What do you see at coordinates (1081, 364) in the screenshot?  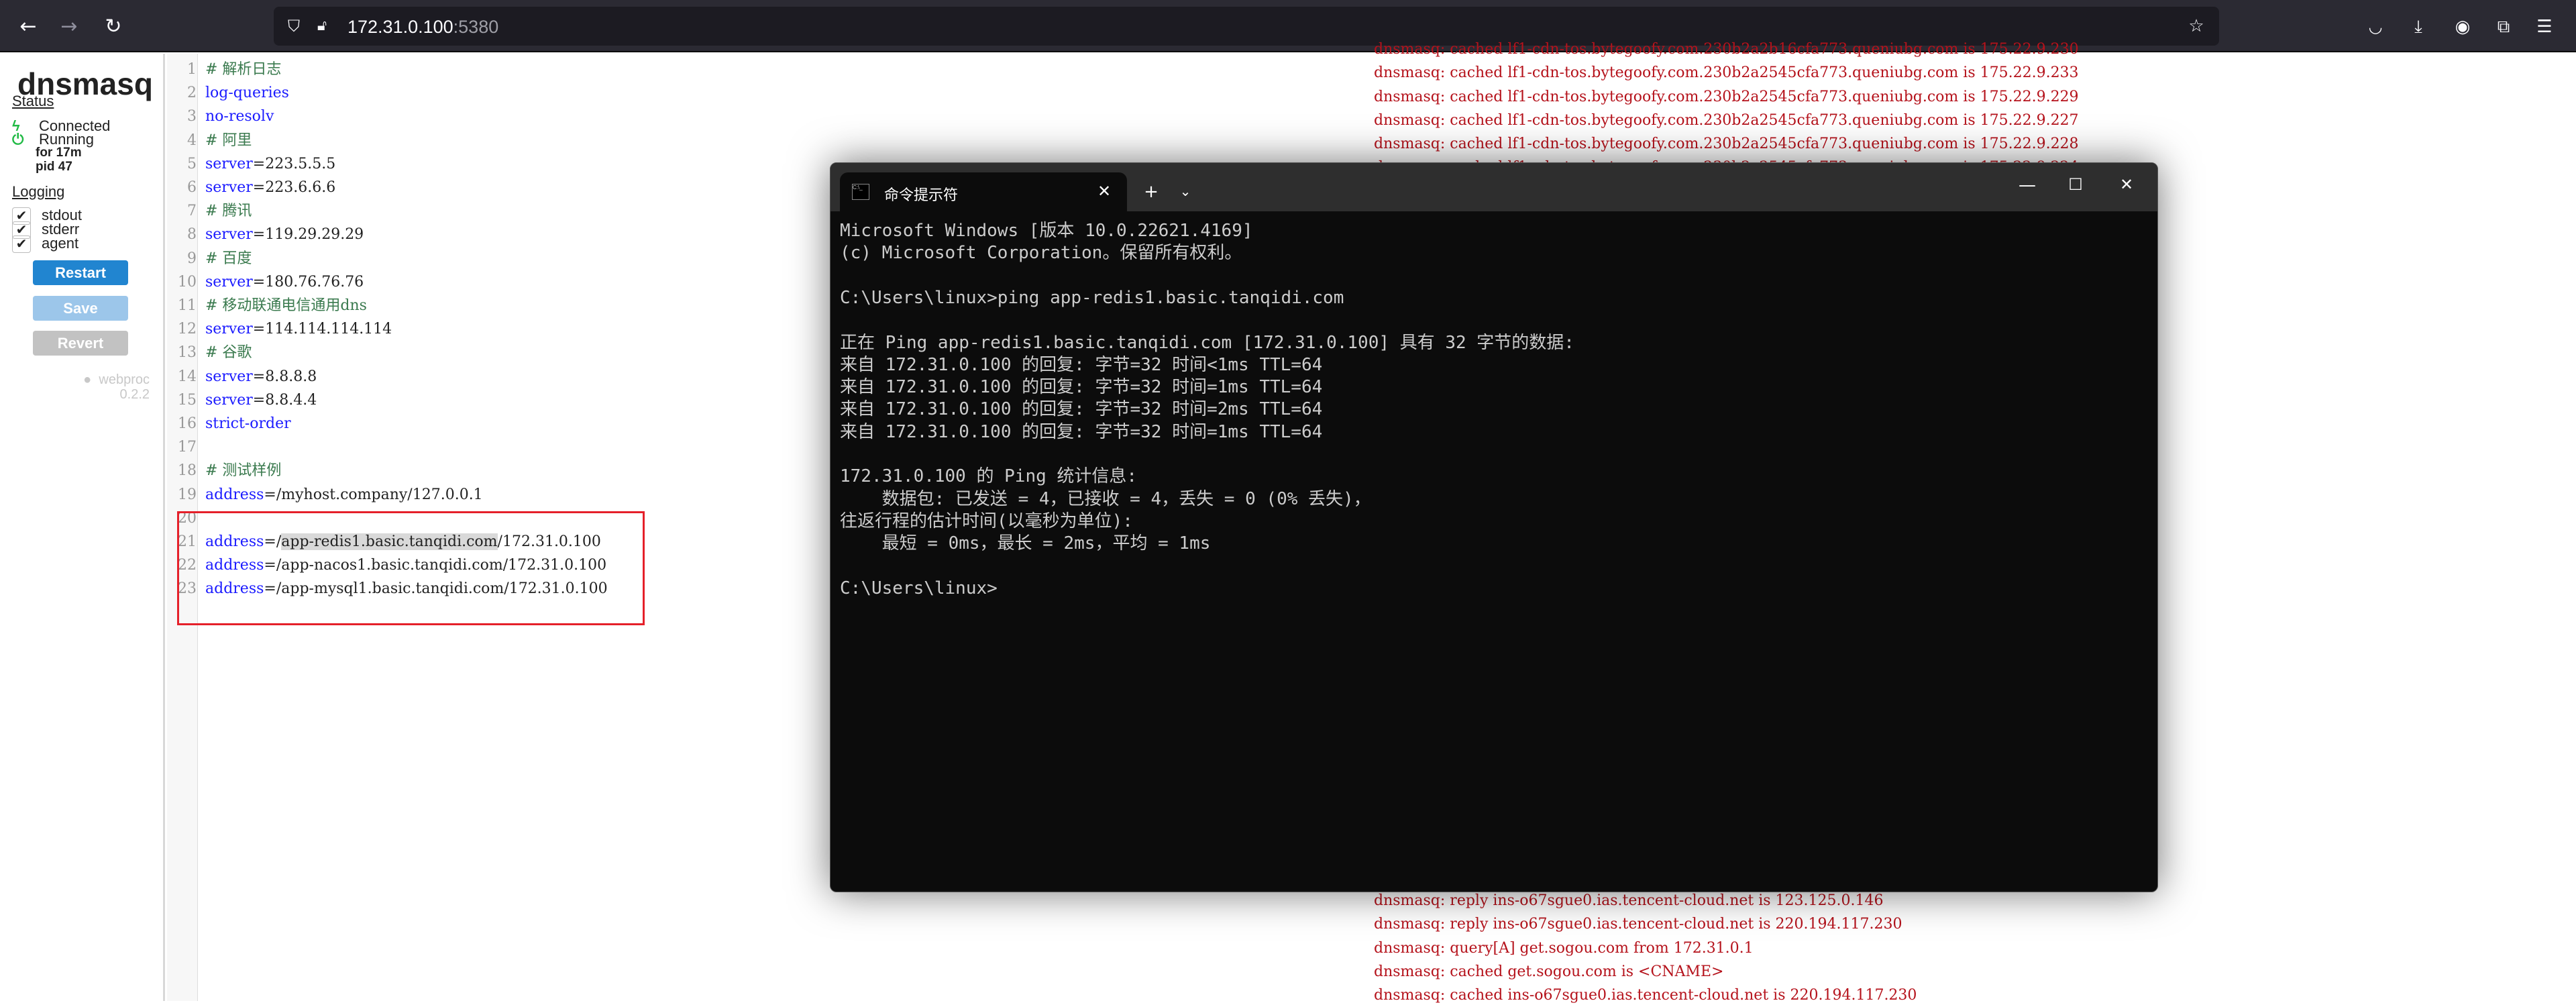 I see `terminal-line: 来自 172.31.0.100 的回复: 字节=32 时间<1ms TTL=64` at bounding box center [1081, 364].